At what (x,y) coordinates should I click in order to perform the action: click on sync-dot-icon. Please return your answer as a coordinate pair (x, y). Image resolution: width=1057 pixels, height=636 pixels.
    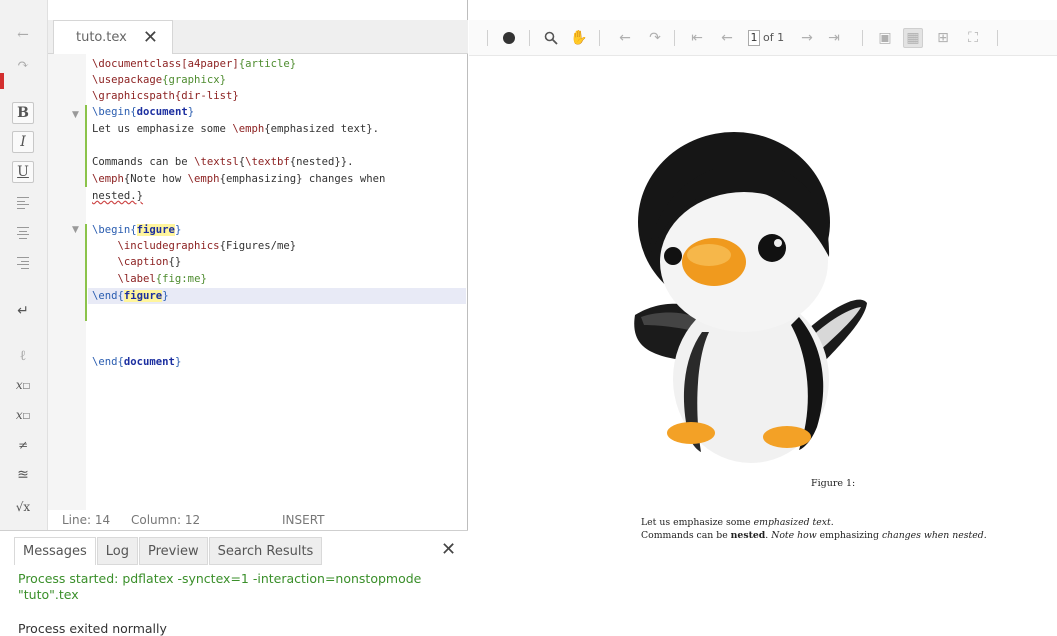
    Looking at the image, I should click on (509, 38).